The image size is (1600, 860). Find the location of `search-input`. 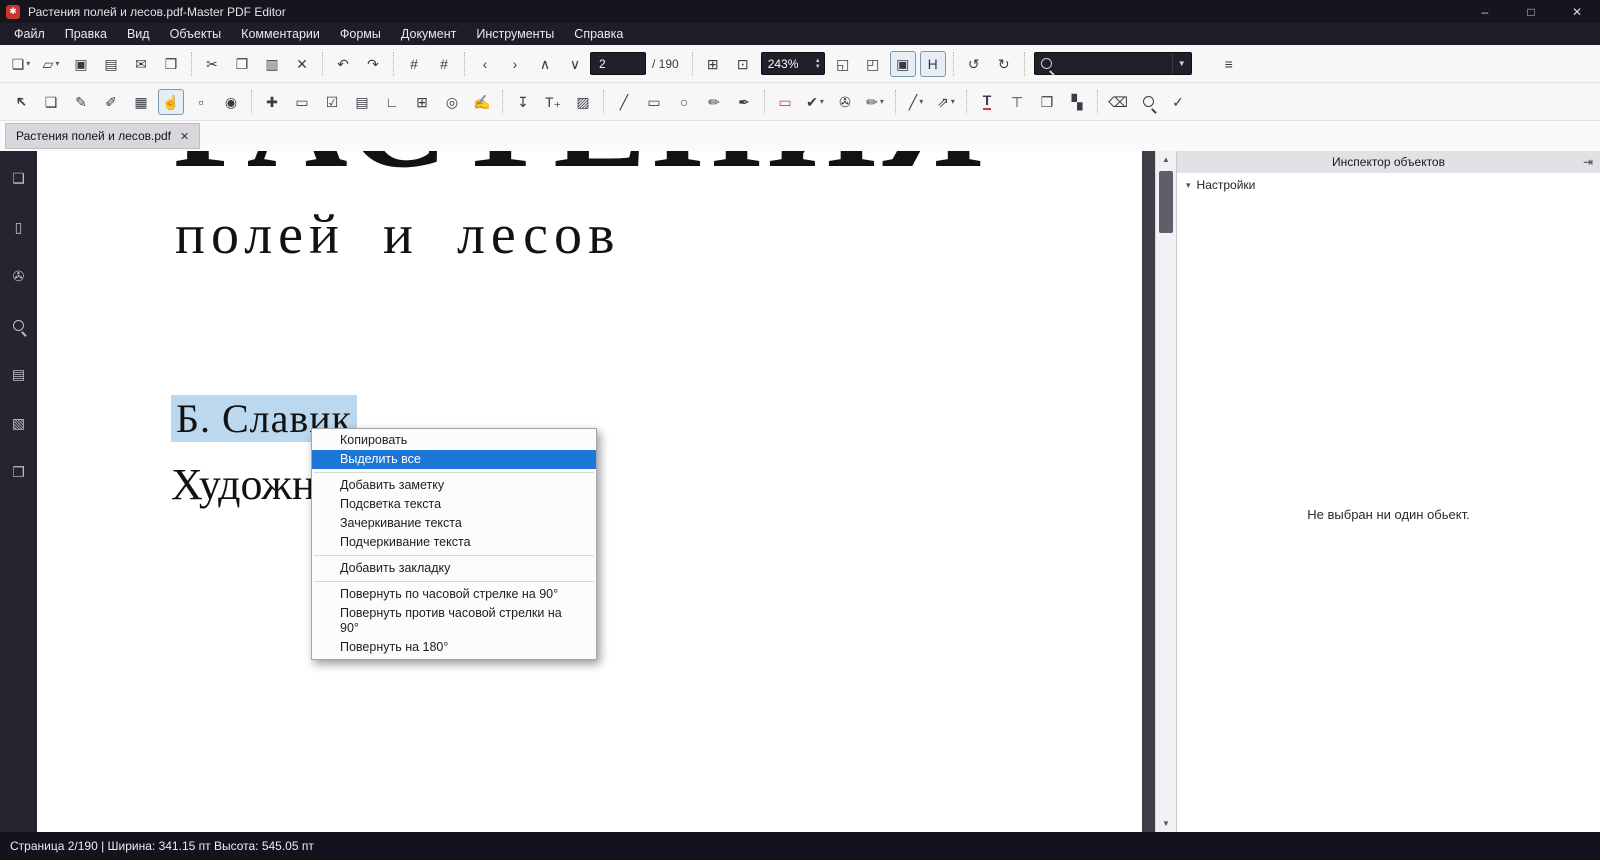

search-input is located at coordinates (1114, 63).